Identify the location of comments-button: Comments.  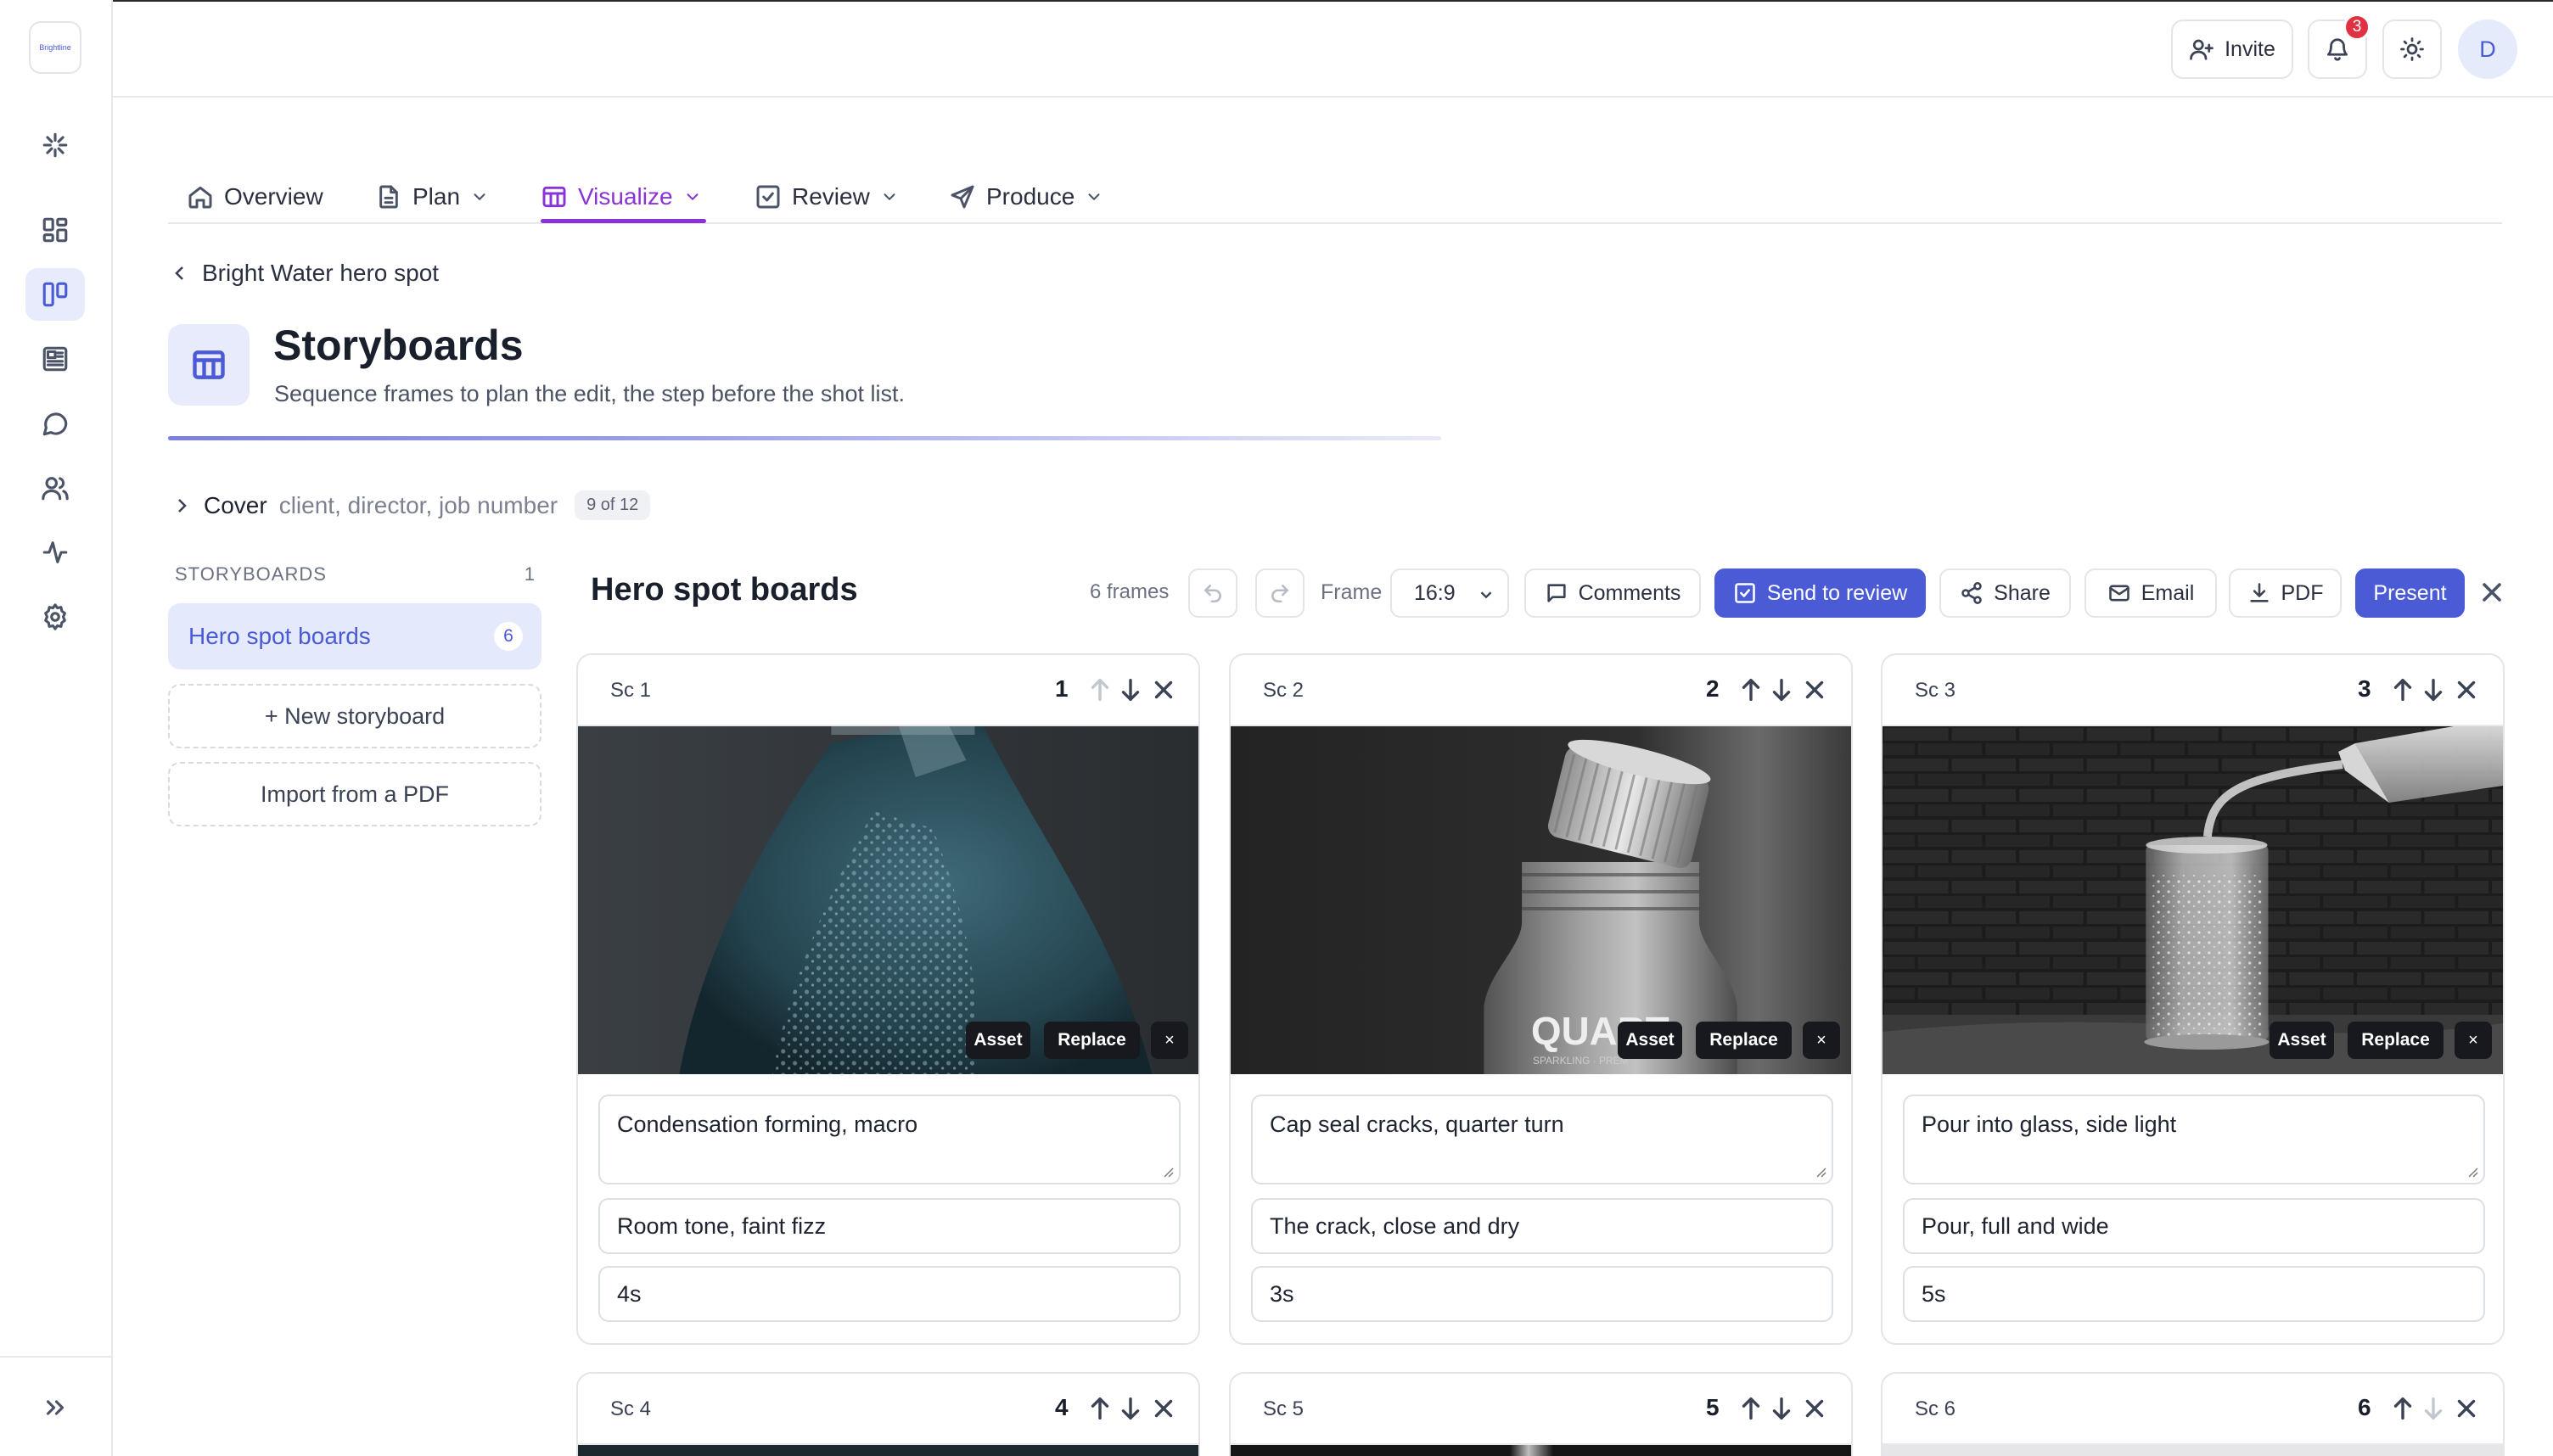
(1612, 593).